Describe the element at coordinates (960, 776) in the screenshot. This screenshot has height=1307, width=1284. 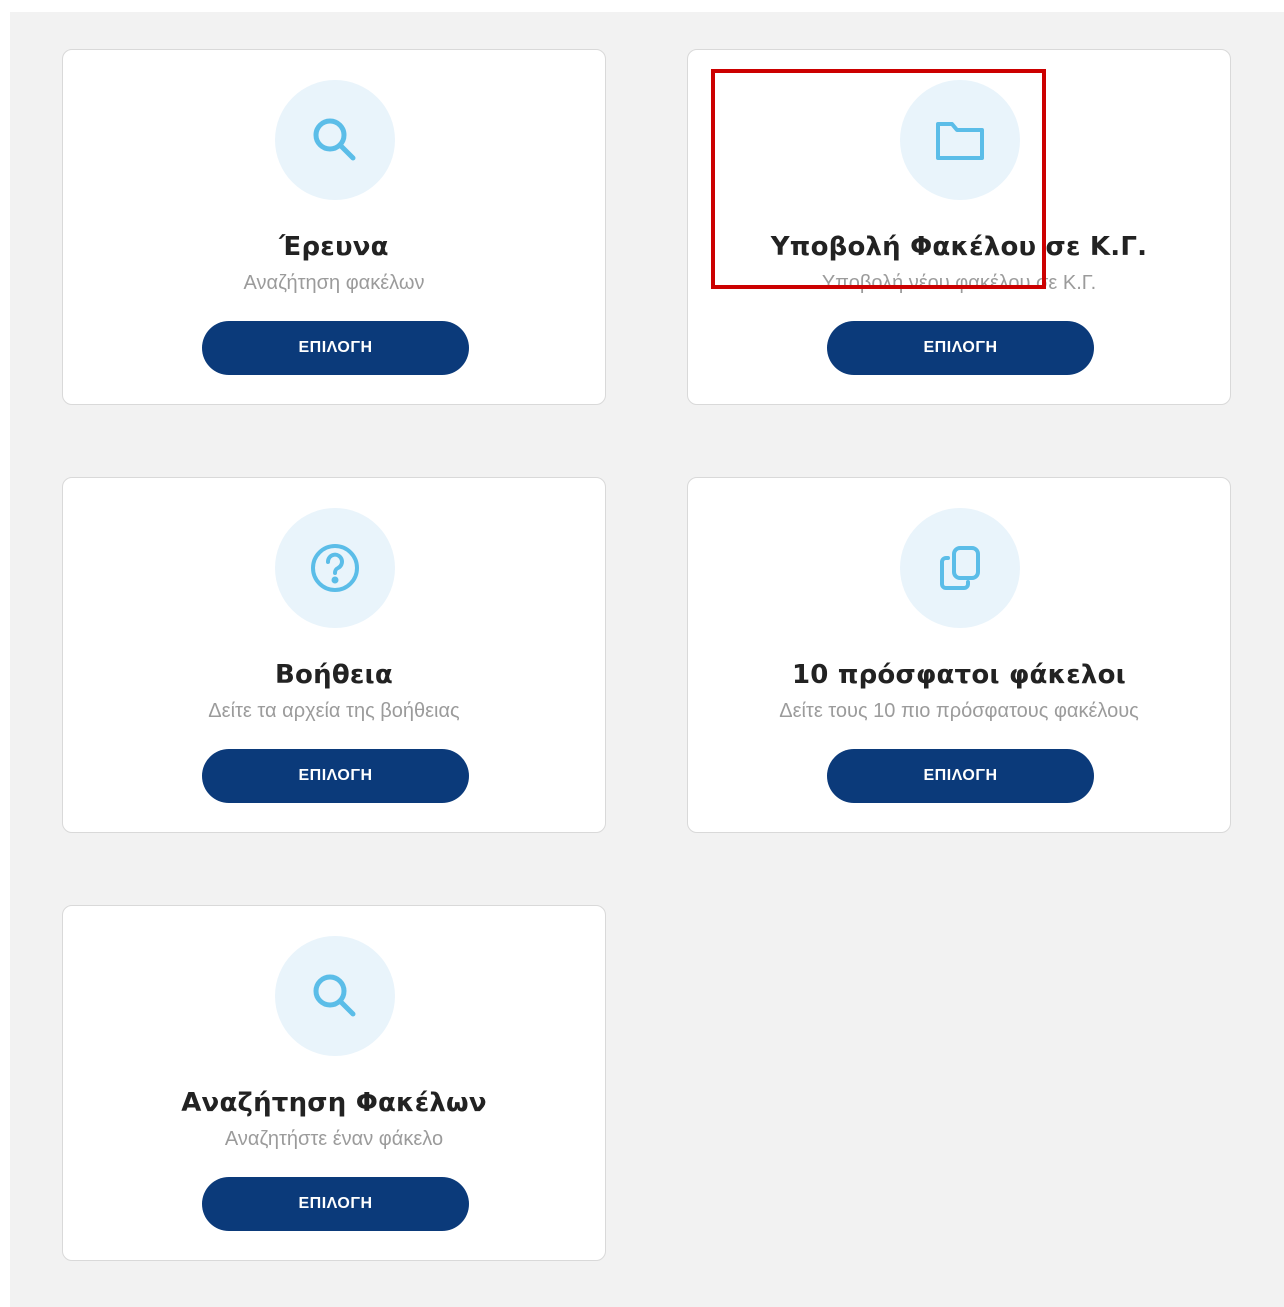
I see `select-button-recent-folders: ΕΠΙΛΟΓΗ` at that location.